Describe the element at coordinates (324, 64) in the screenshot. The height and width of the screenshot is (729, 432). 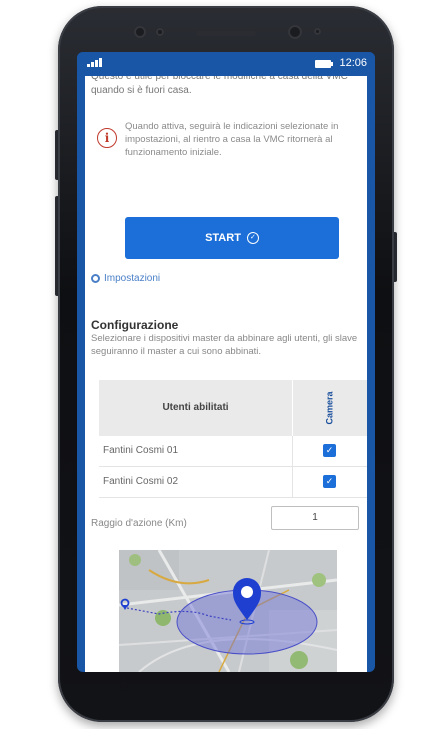
I see `battery-icon` at that location.